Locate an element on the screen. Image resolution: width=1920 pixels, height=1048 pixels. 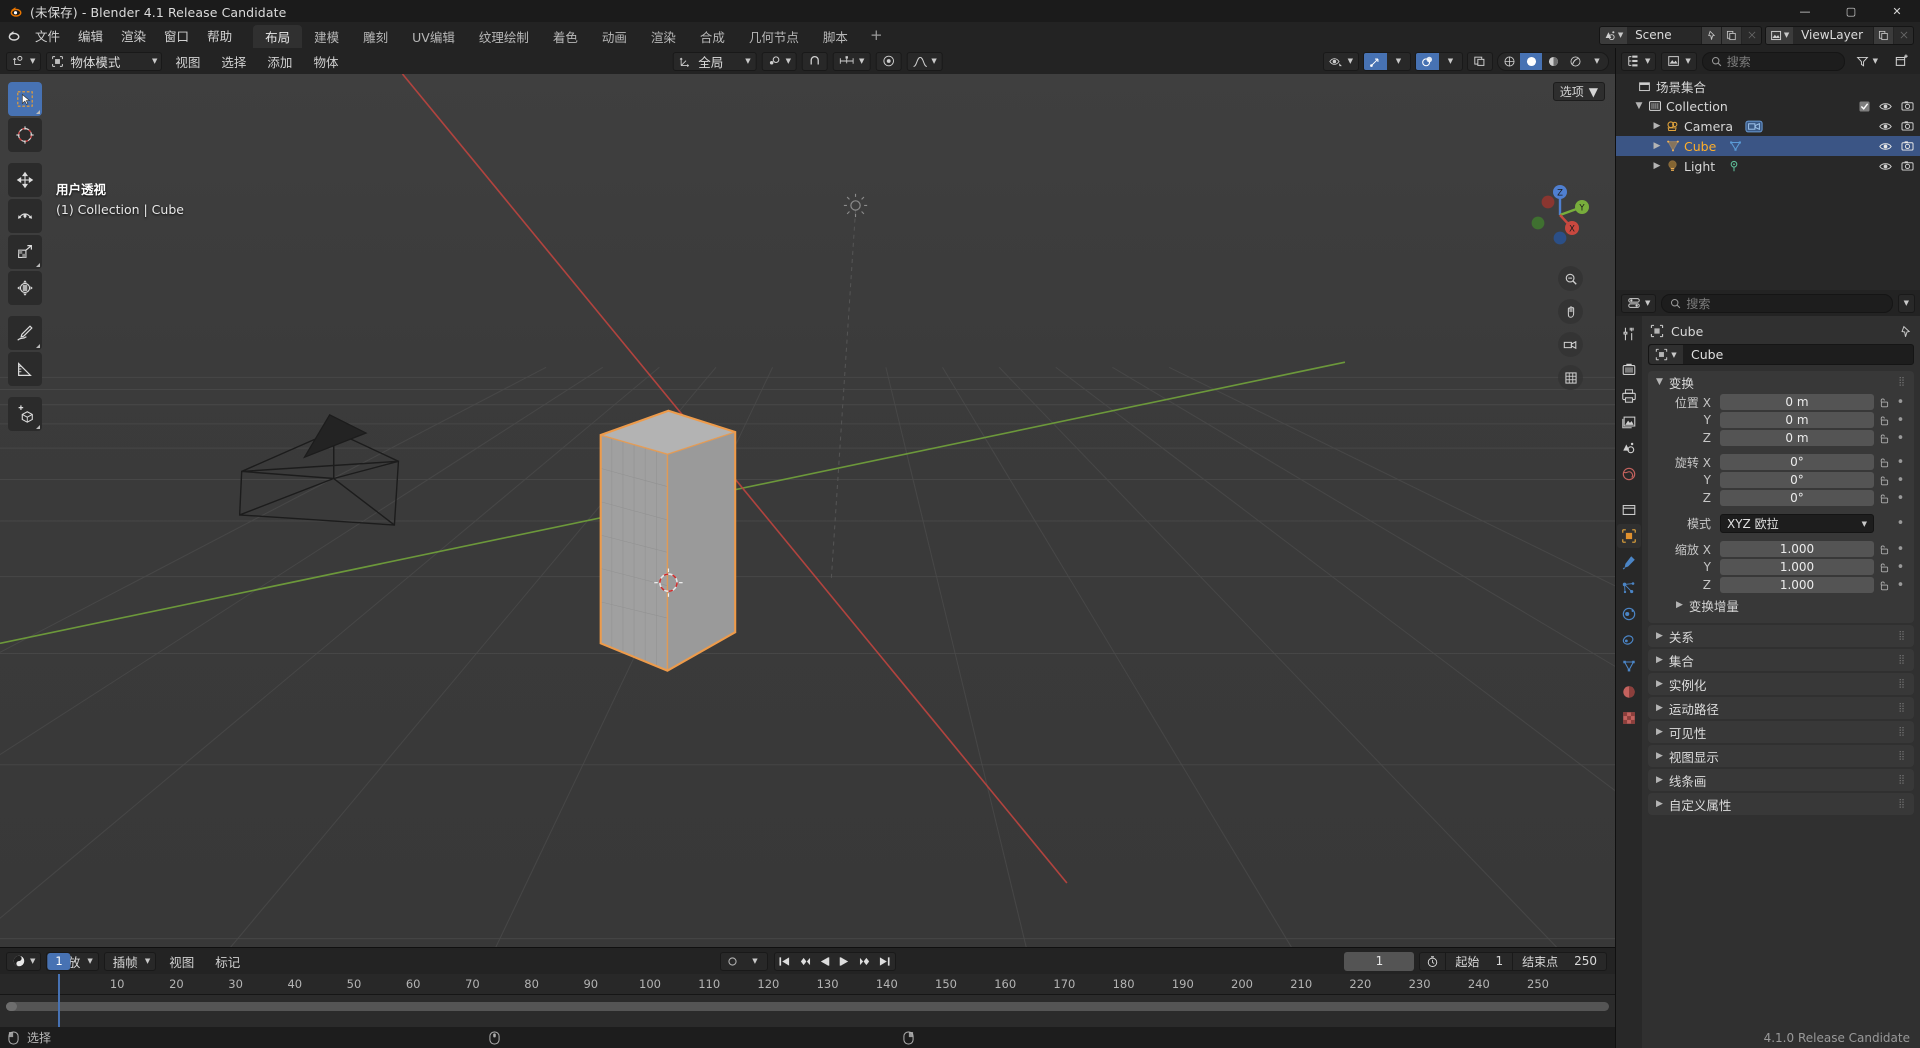
timeline-body: 1 is located at coordinates (807, 990).